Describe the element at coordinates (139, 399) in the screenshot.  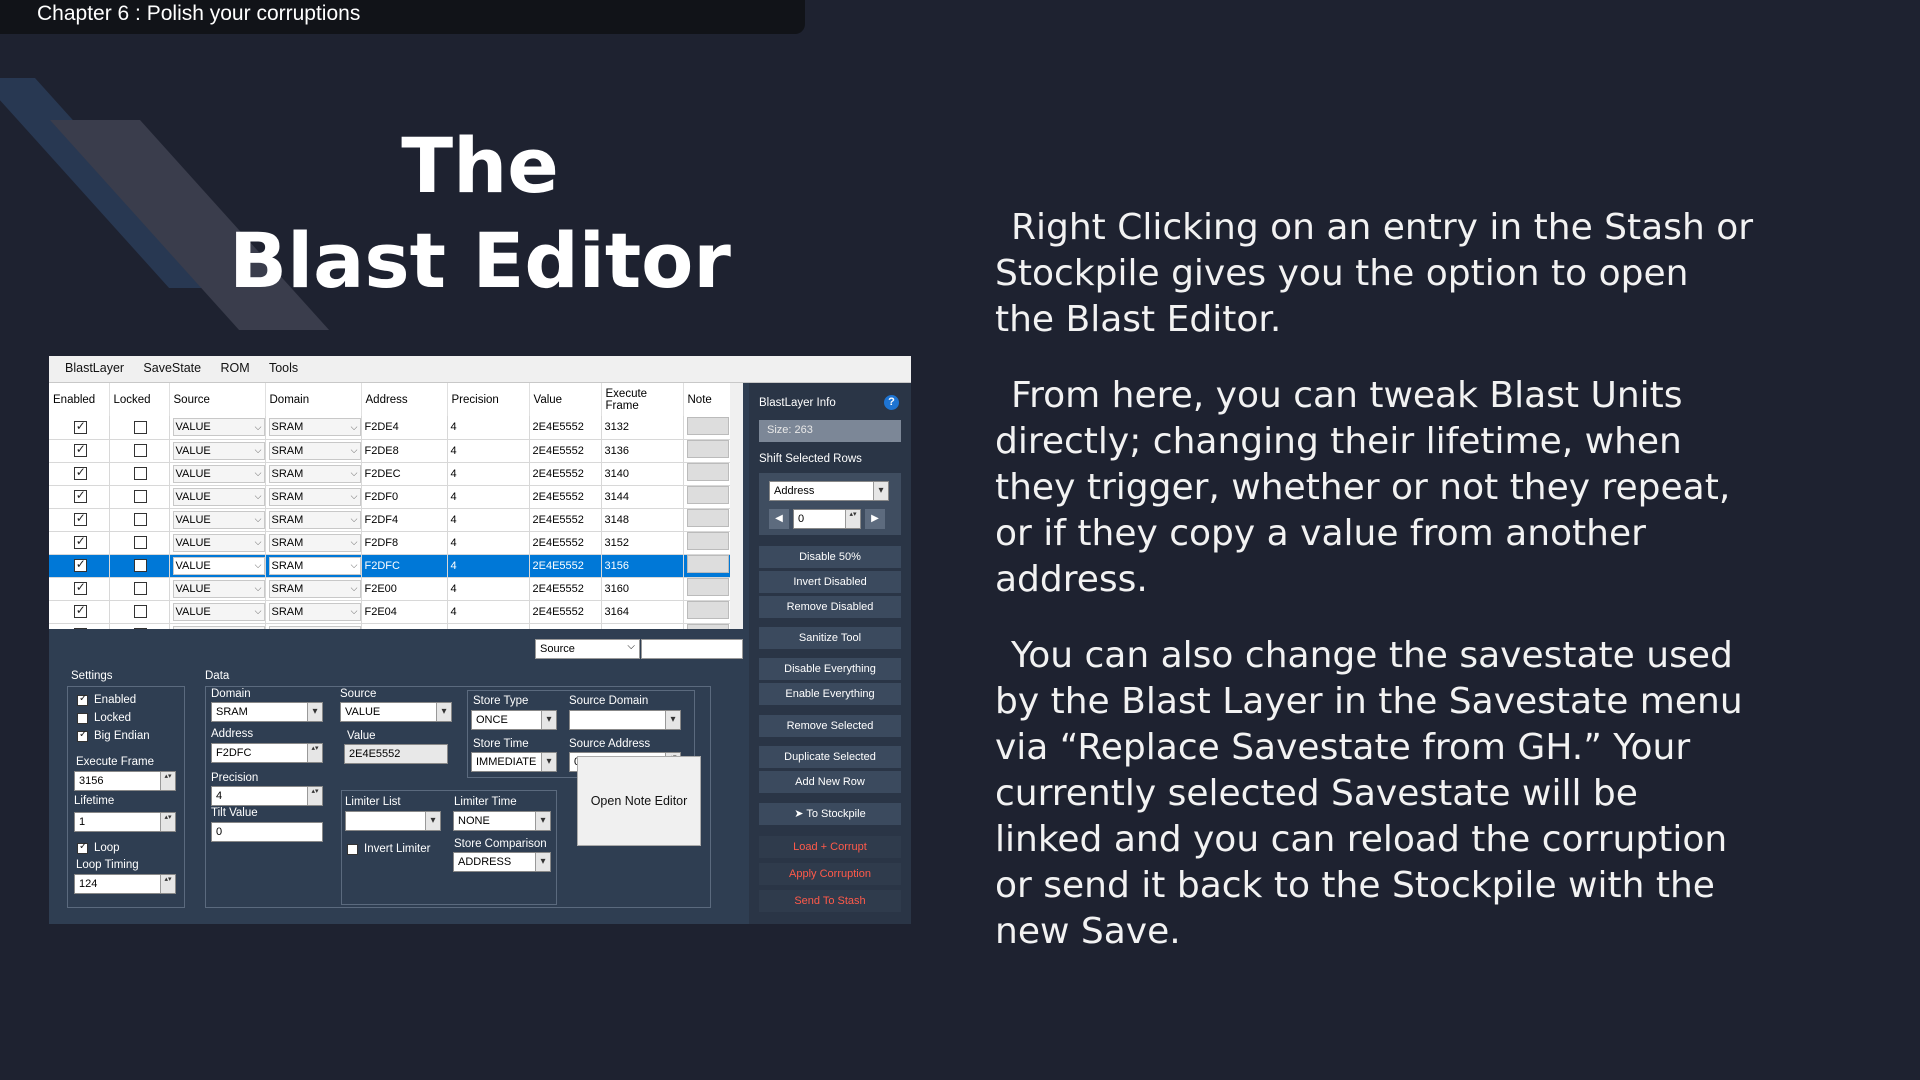
I see `column-header: Locked` at that location.